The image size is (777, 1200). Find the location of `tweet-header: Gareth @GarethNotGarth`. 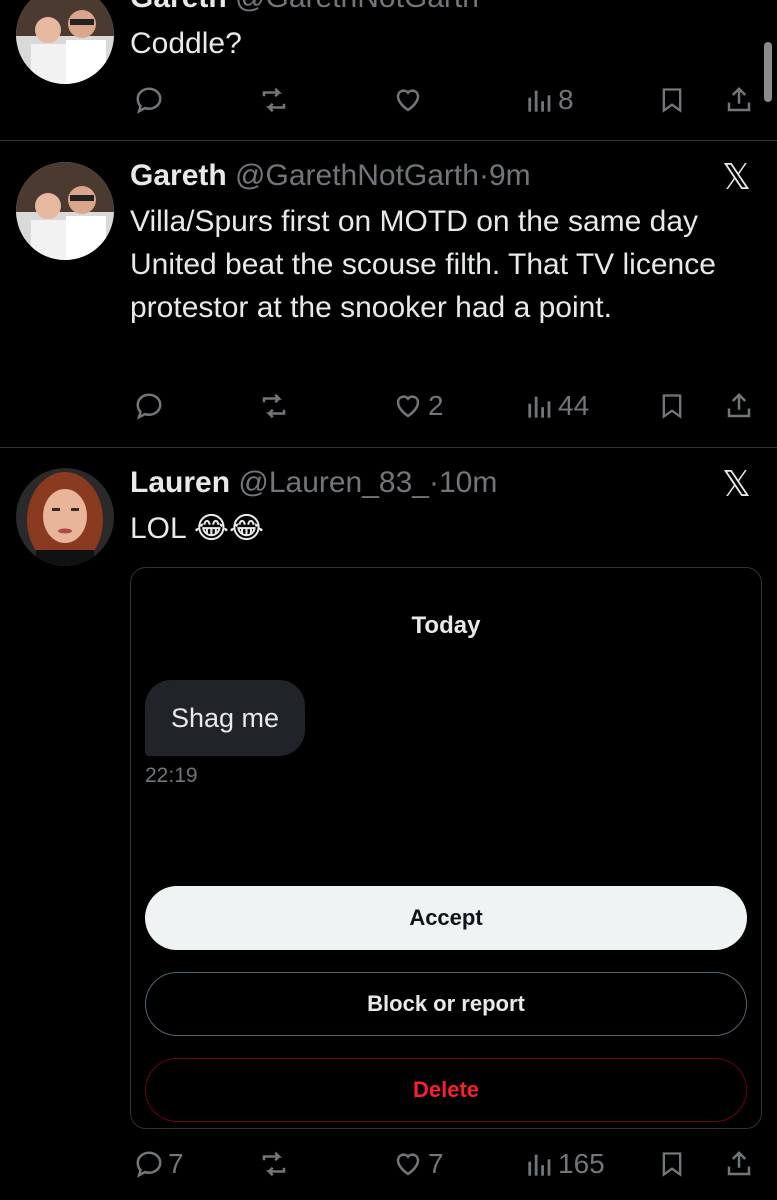

tweet-header: Gareth @GarethNotGarth is located at coordinates (304, 8).